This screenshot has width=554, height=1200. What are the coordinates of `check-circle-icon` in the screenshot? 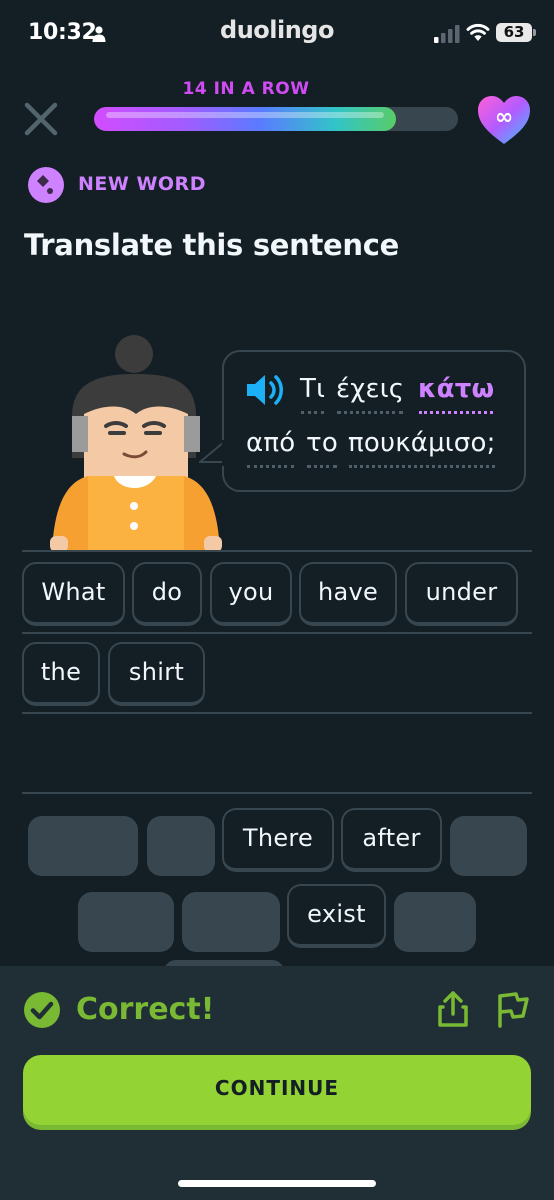 It's located at (42, 1010).